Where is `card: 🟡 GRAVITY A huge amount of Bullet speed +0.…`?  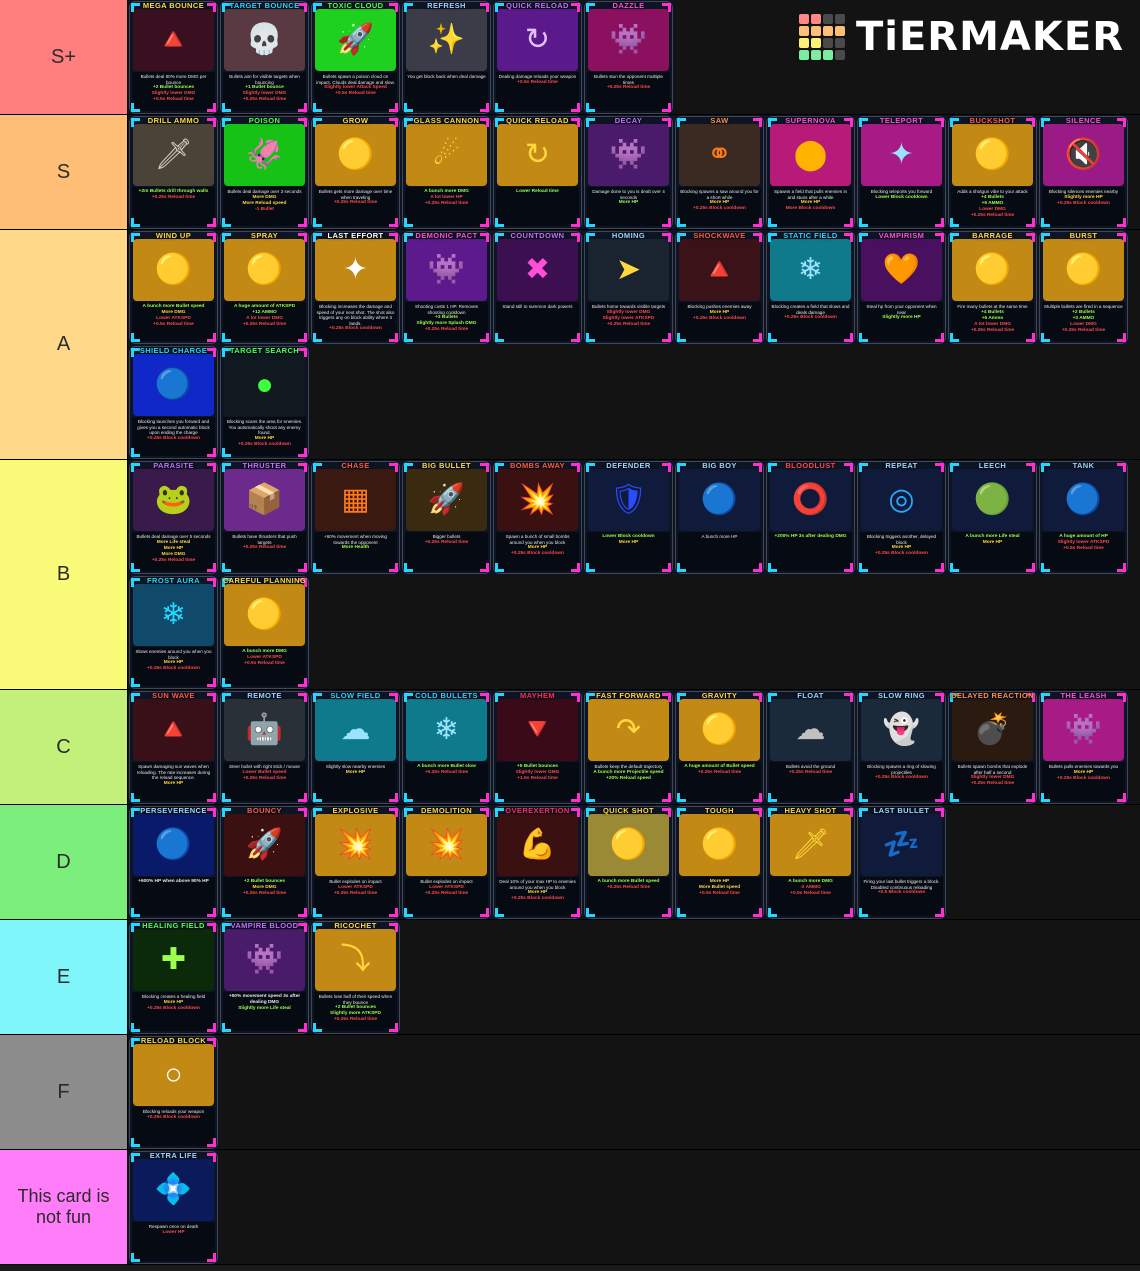
card: 🟡 GRAVITY A huge amount of Bullet speed +0.… is located at coordinates (719, 747).